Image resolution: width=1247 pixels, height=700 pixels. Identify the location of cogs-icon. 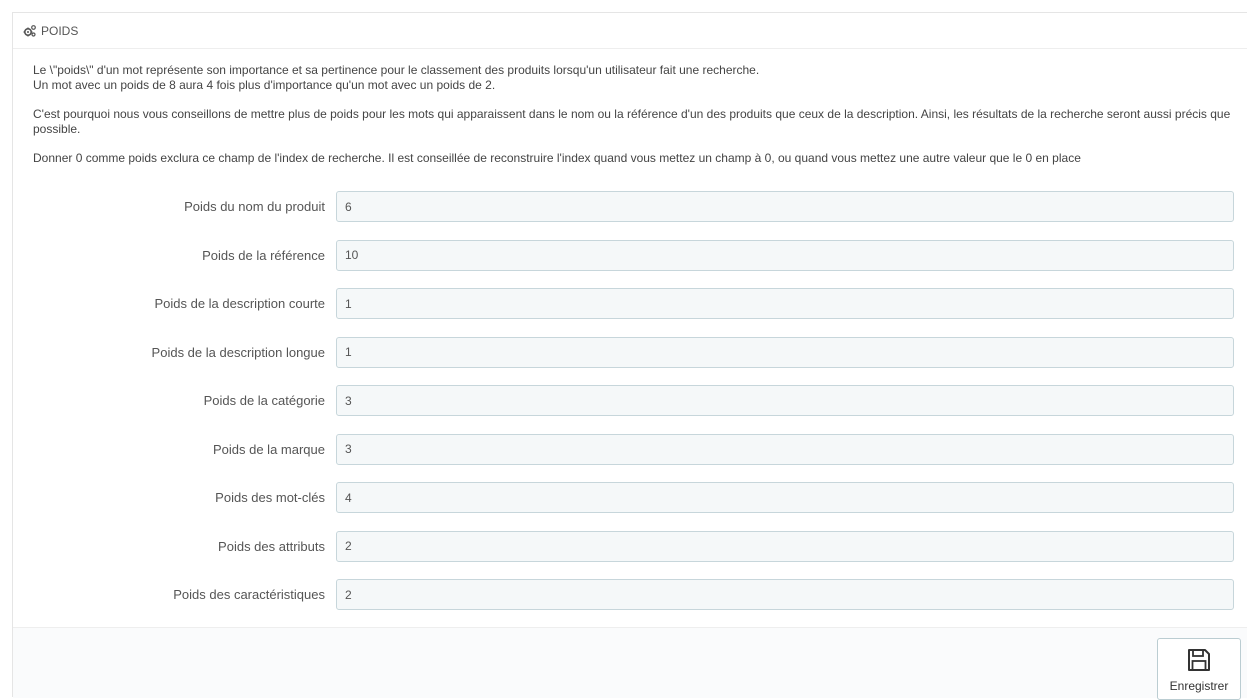
(30, 31).